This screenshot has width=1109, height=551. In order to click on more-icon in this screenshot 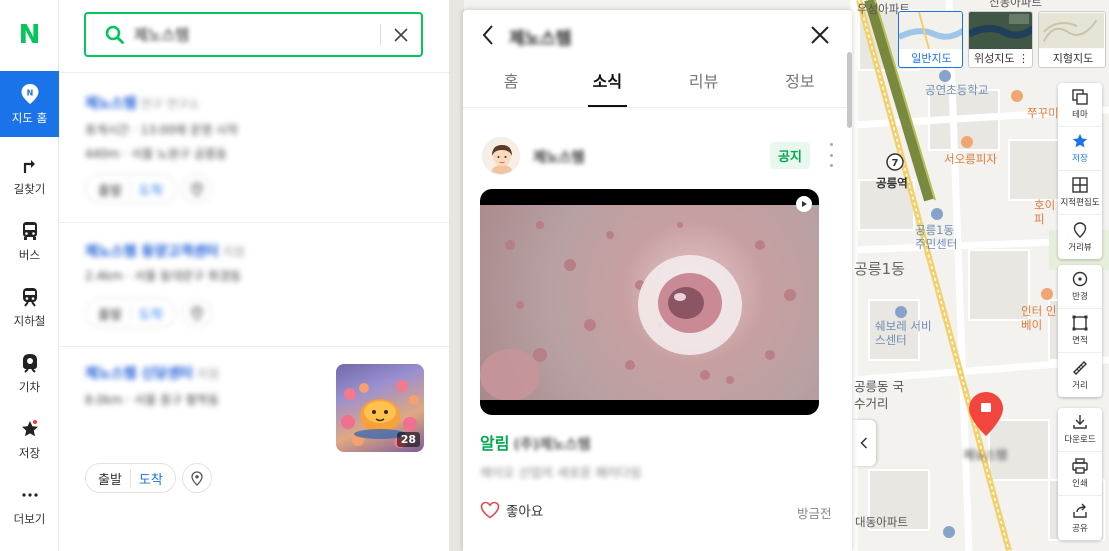, I will do `click(30, 495)`.